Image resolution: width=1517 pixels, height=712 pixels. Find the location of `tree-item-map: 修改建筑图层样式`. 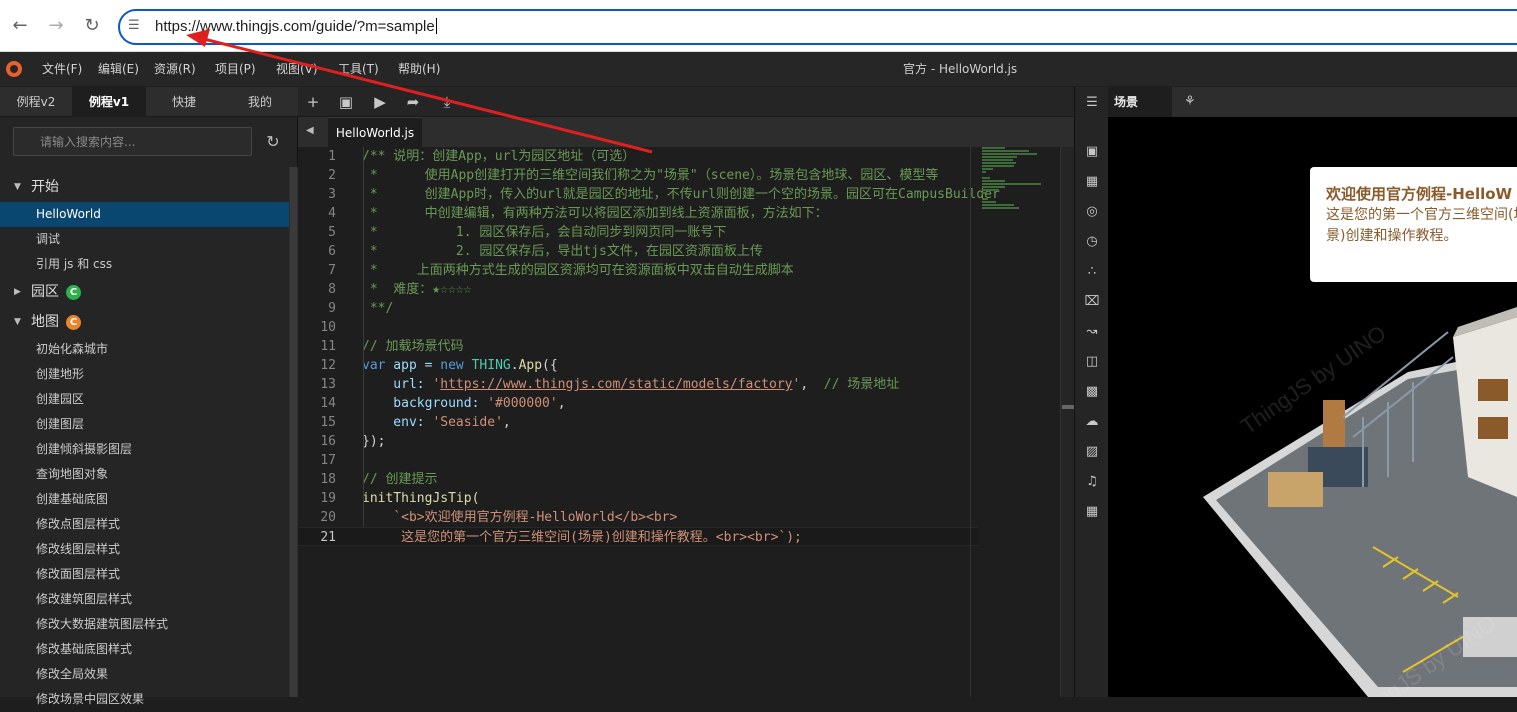

tree-item-map: 修改建筑图层样式 is located at coordinates (144, 599).